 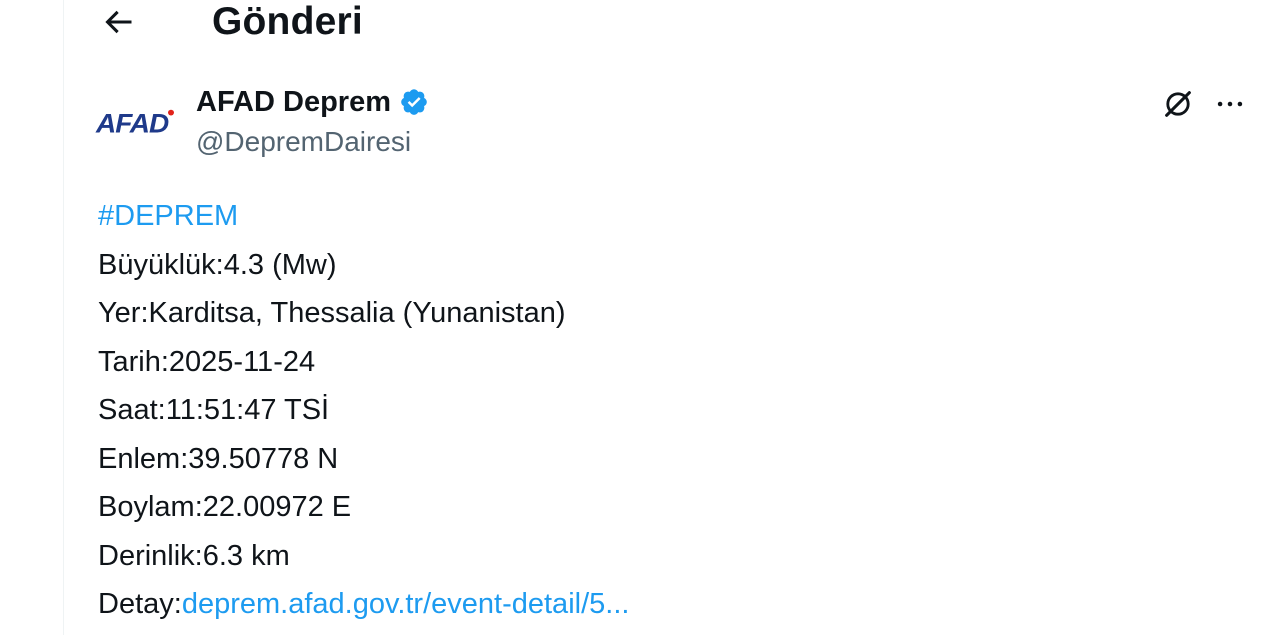 What do you see at coordinates (287, 21) in the screenshot?
I see `page-title: Gönderi` at bounding box center [287, 21].